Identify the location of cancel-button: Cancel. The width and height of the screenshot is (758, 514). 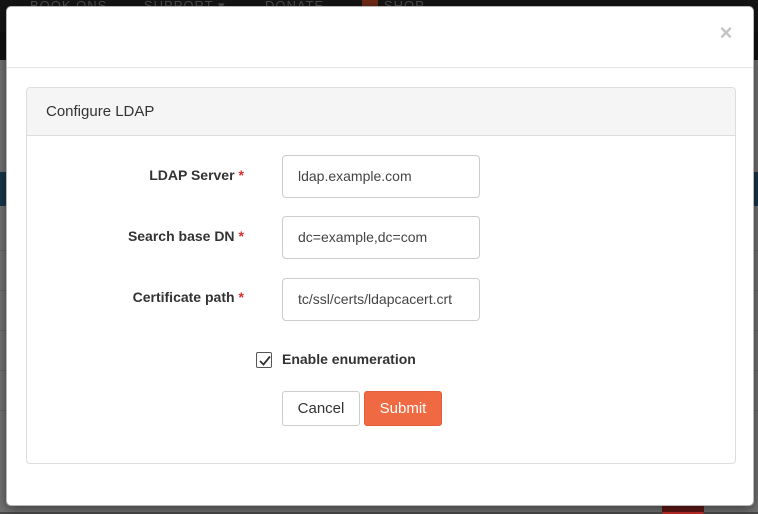
(321, 408).